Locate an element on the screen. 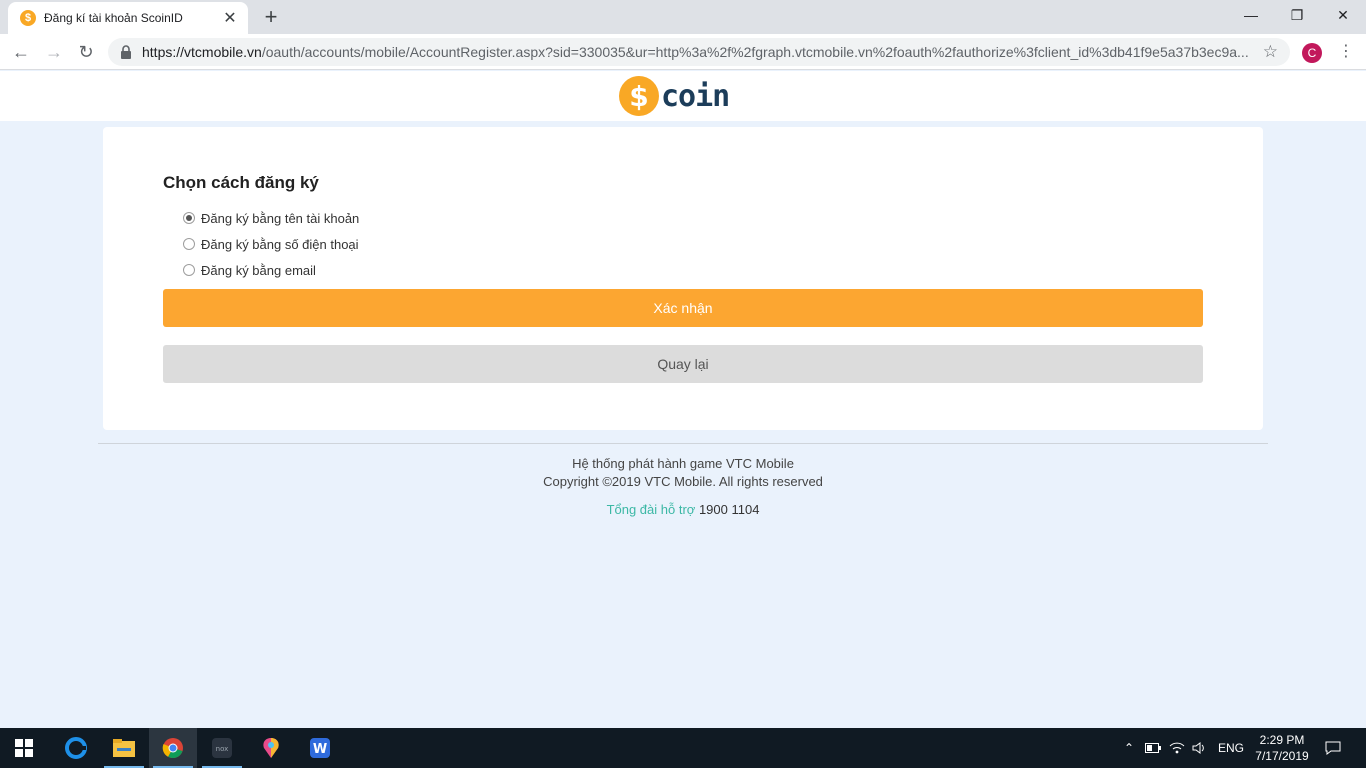 This screenshot has height=768, width=1366. new-tab-plus-icon: + is located at coordinates (271, 17).